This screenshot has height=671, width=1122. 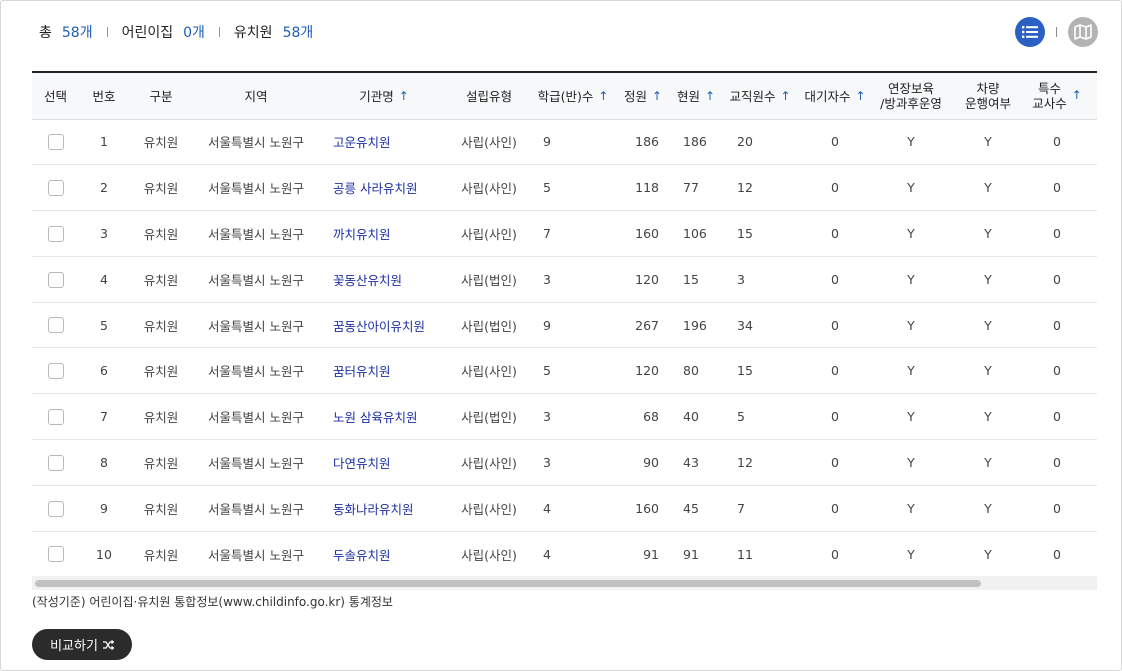 I want to click on capacity: 120, so click(x=643, y=279).